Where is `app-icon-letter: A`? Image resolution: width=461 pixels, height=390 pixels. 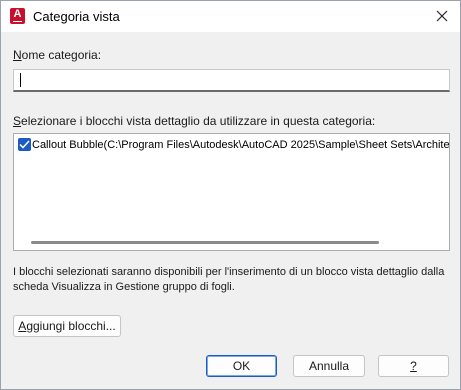
app-icon-letter: A is located at coordinates (17, 14).